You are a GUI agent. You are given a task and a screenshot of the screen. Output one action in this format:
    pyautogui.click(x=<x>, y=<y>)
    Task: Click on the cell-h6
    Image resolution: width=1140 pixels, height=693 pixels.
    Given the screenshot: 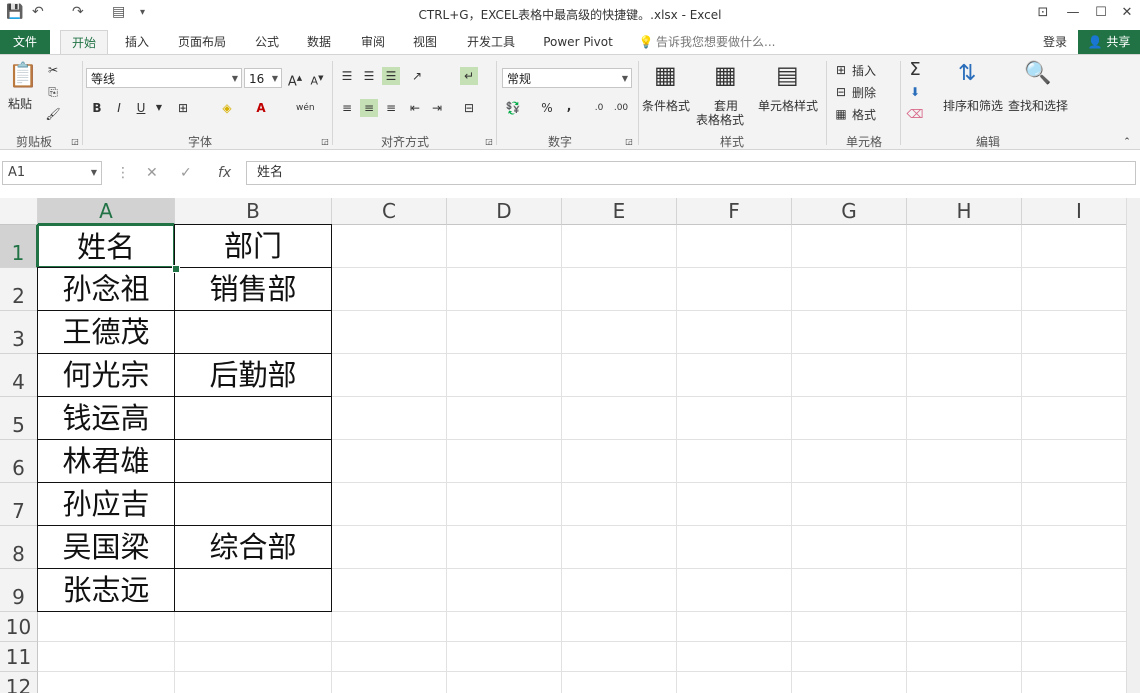 What is the action you would take?
    pyautogui.click(x=964, y=461)
    